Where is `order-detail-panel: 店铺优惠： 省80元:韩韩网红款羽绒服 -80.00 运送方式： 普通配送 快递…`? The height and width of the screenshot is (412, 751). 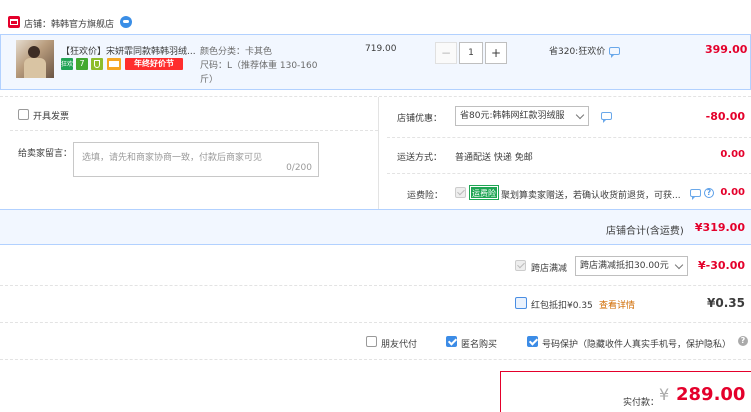
order-detail-panel: 店铺优惠： 省80元:韩韩网红款羽绒服 -80.00 运送方式： 普通配送 快递… is located at coordinates (564, 153).